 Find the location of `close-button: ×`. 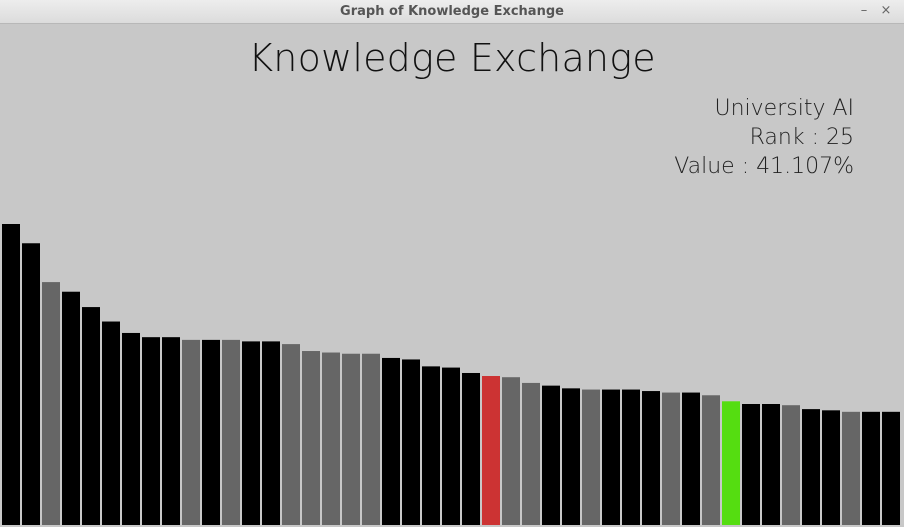

close-button: × is located at coordinates (886, 11).